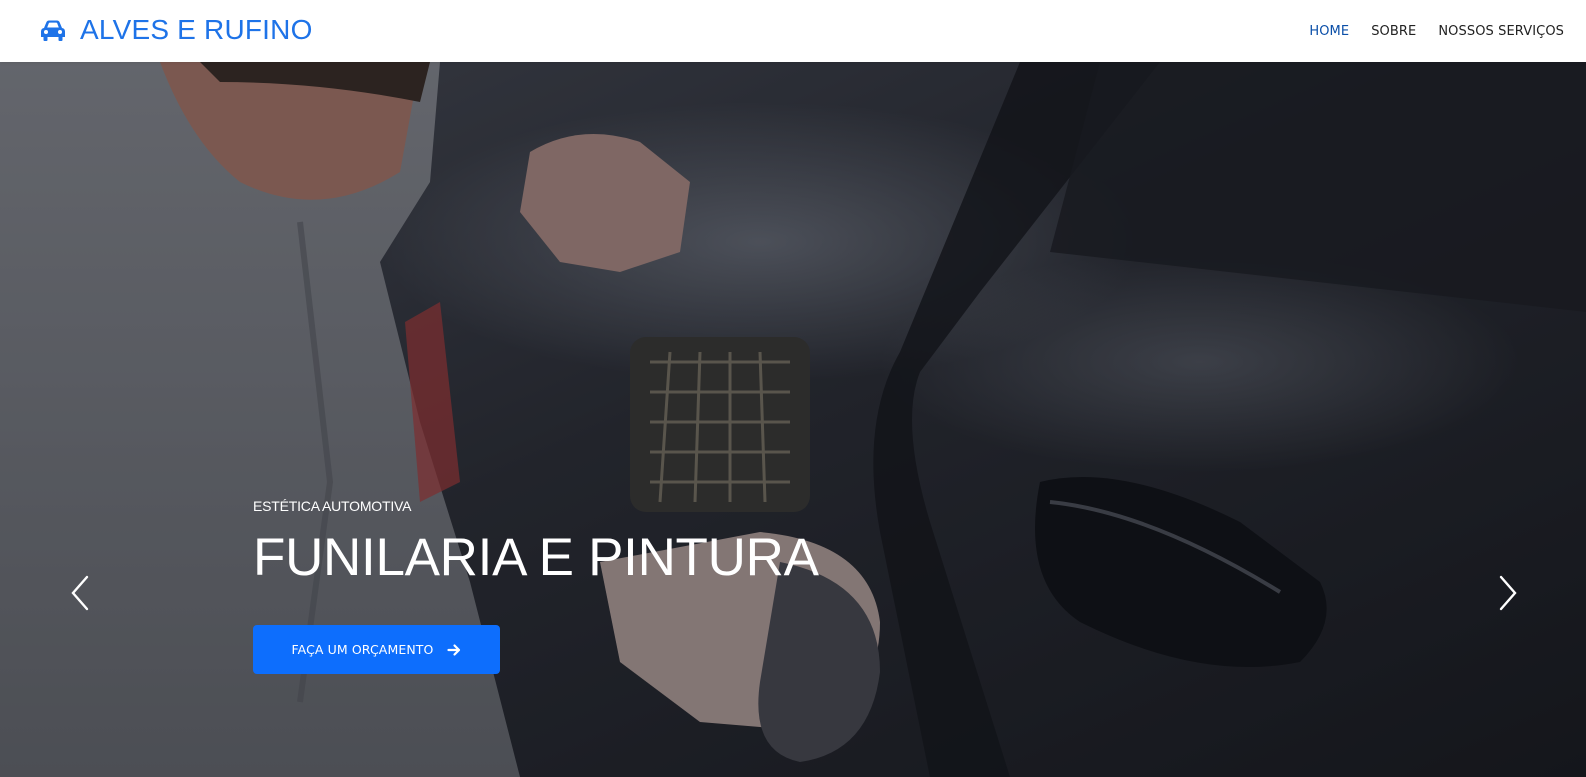  I want to click on arrow-right-icon, so click(454, 650).